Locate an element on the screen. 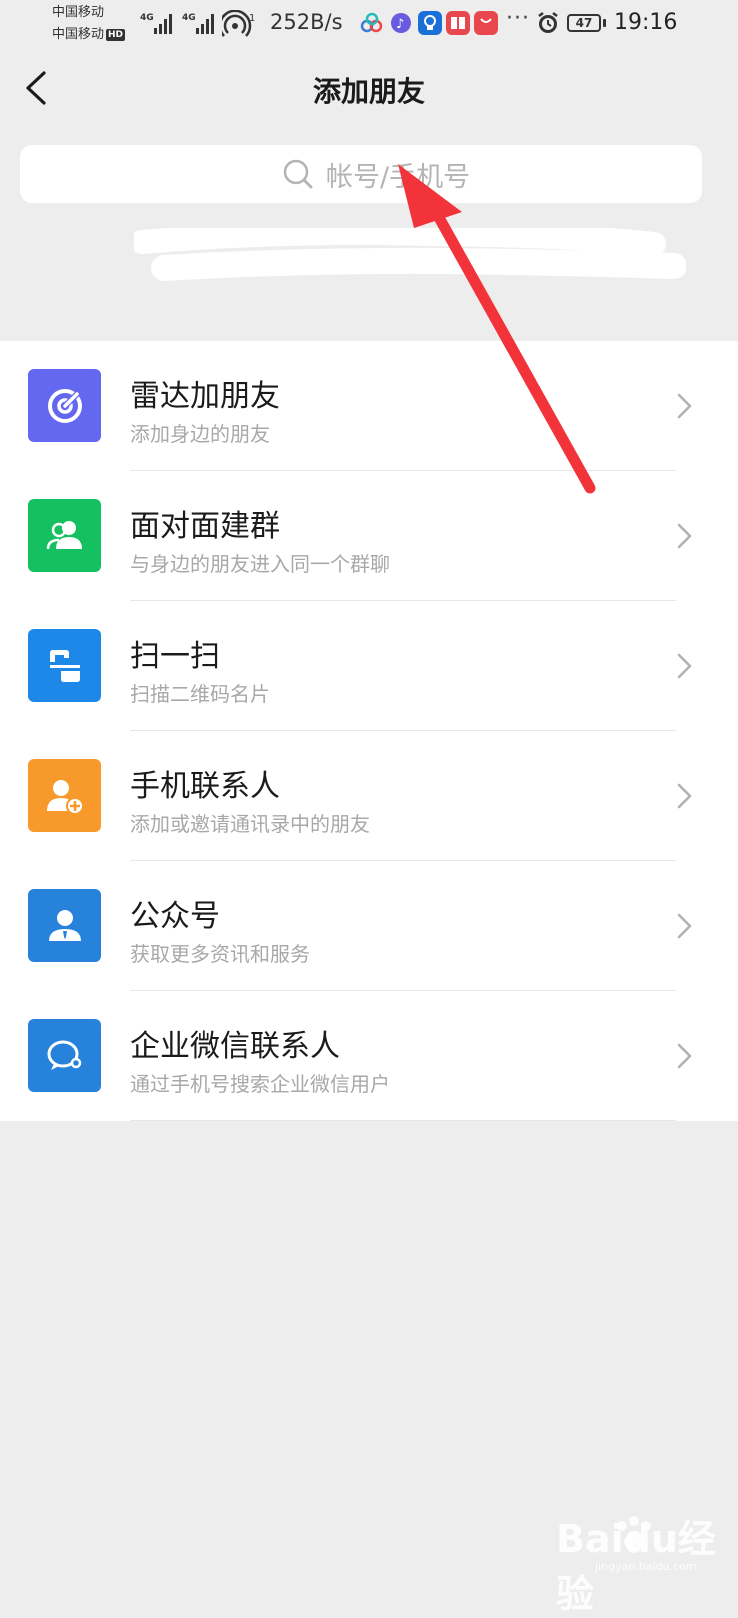 Image resolution: width=738 pixels, height=1618 pixels. wecom-contacts-icon is located at coordinates (64, 1055).